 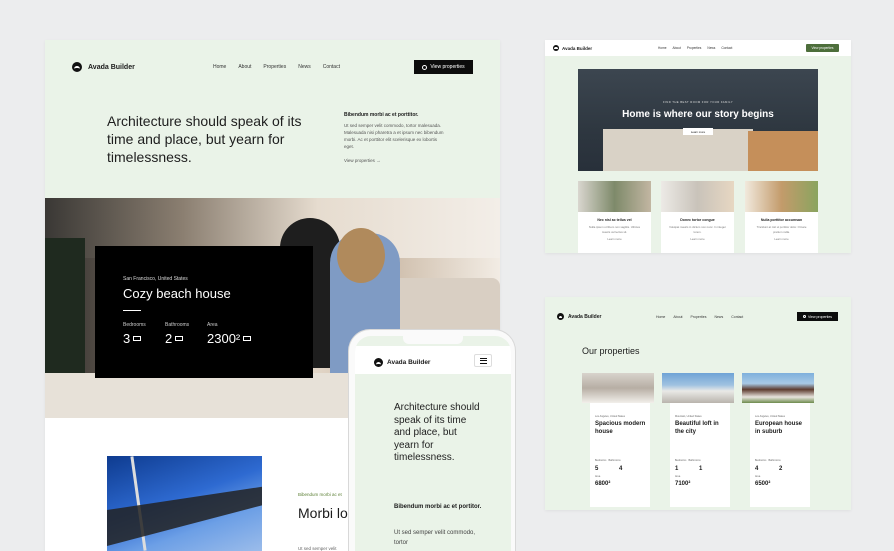 I want to click on sub-text: Ut sed semper velit commodo, tortor, so click(x=435, y=538).